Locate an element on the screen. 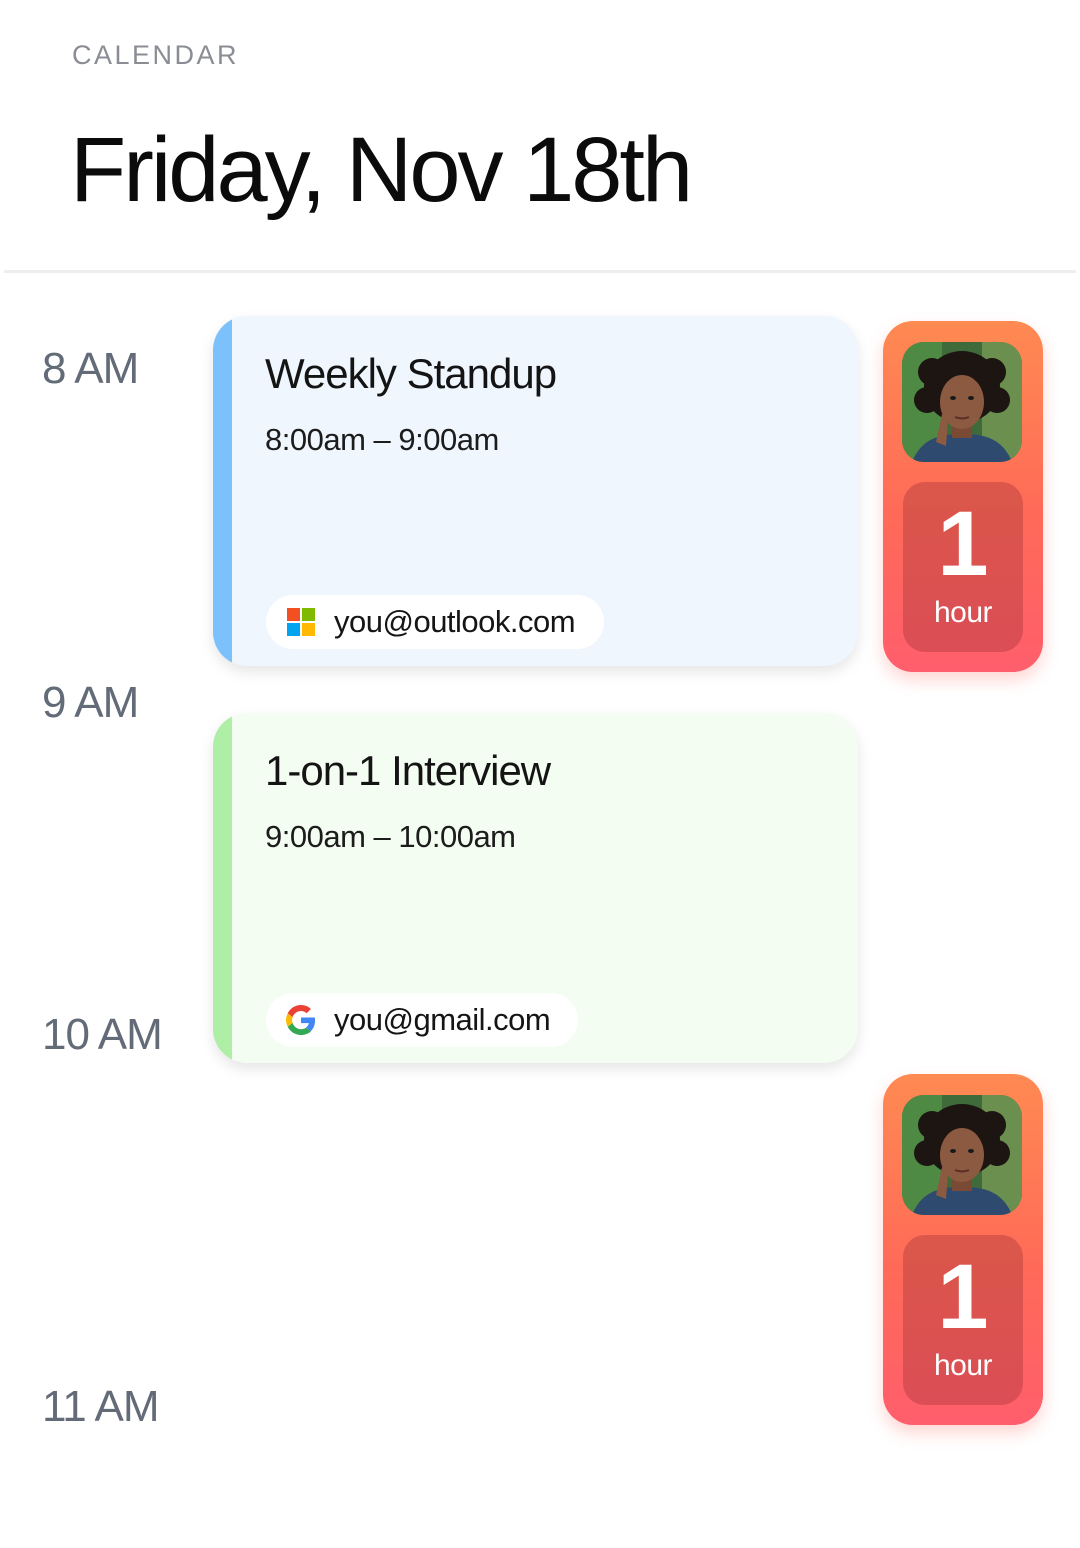 The width and height of the screenshot is (1080, 1548). time-label-10am: 10 AM is located at coordinates (102, 1034).